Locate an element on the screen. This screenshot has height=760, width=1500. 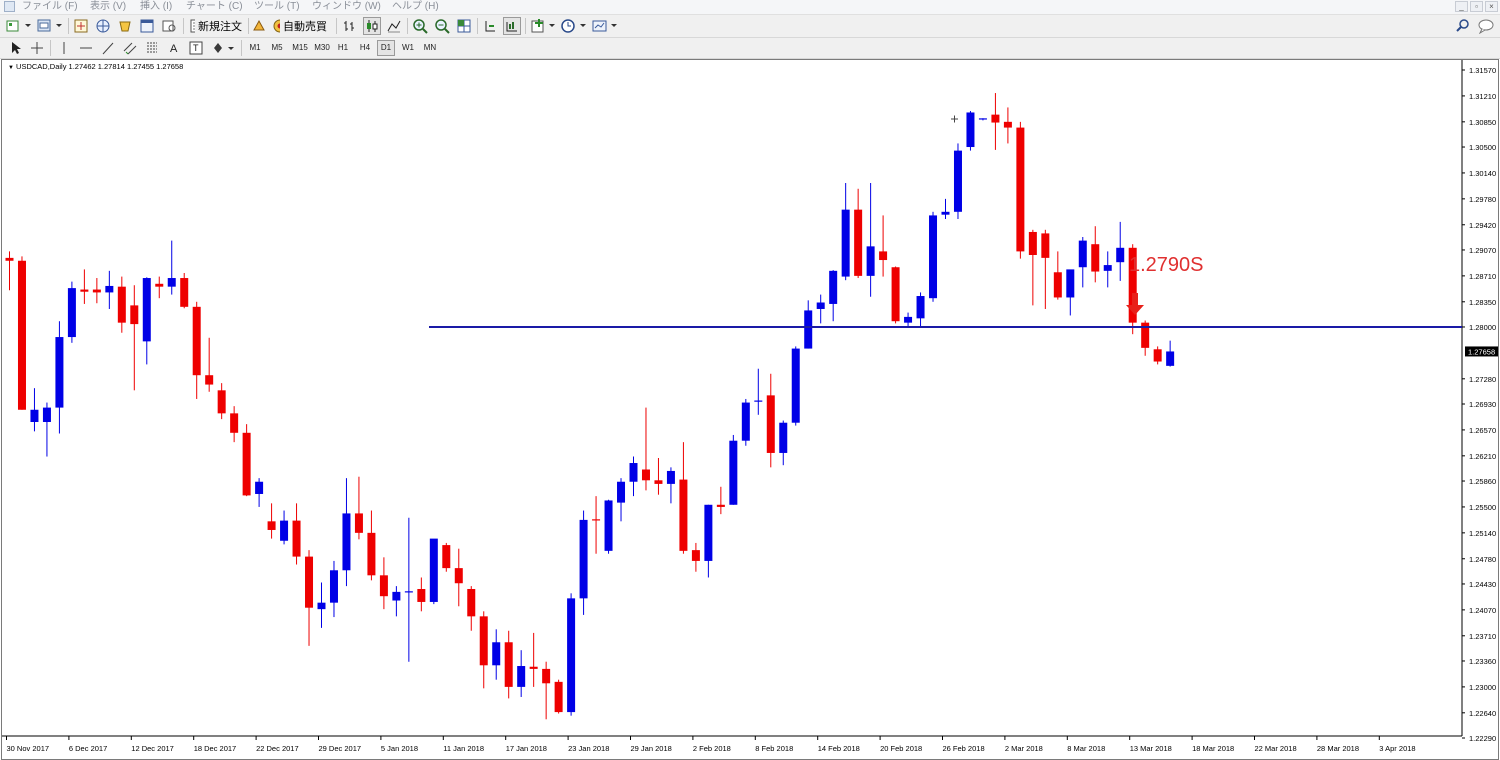
text-icon: A is located at coordinates (174, 48).